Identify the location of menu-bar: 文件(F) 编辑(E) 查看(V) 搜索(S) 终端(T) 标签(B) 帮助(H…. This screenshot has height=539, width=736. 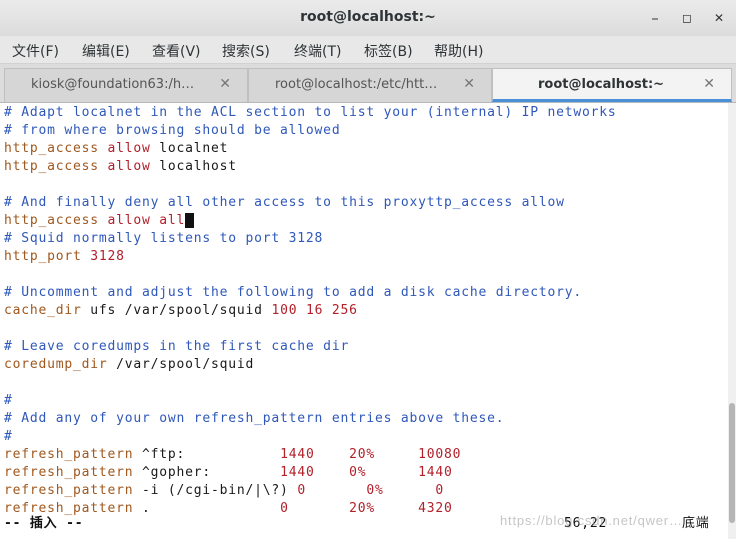
(368, 50).